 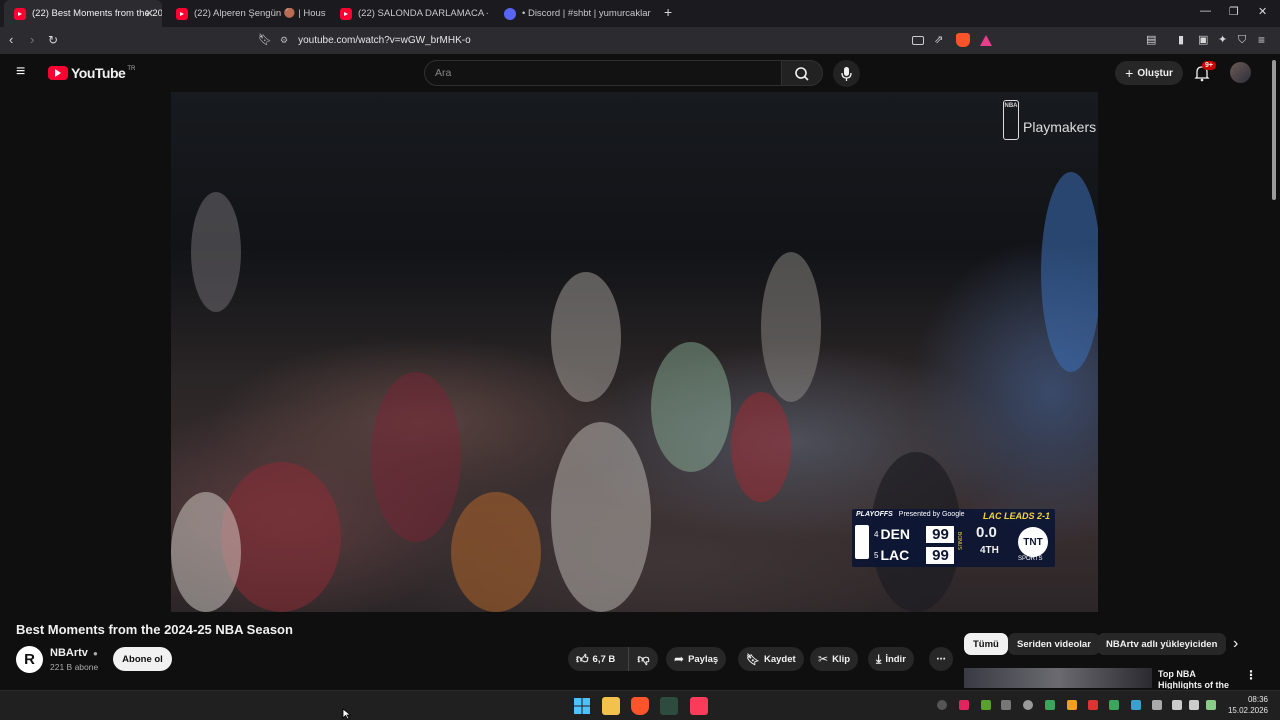 What do you see at coordinates (1181, 40) in the screenshot?
I see `sidebar-icon: ▮` at bounding box center [1181, 40].